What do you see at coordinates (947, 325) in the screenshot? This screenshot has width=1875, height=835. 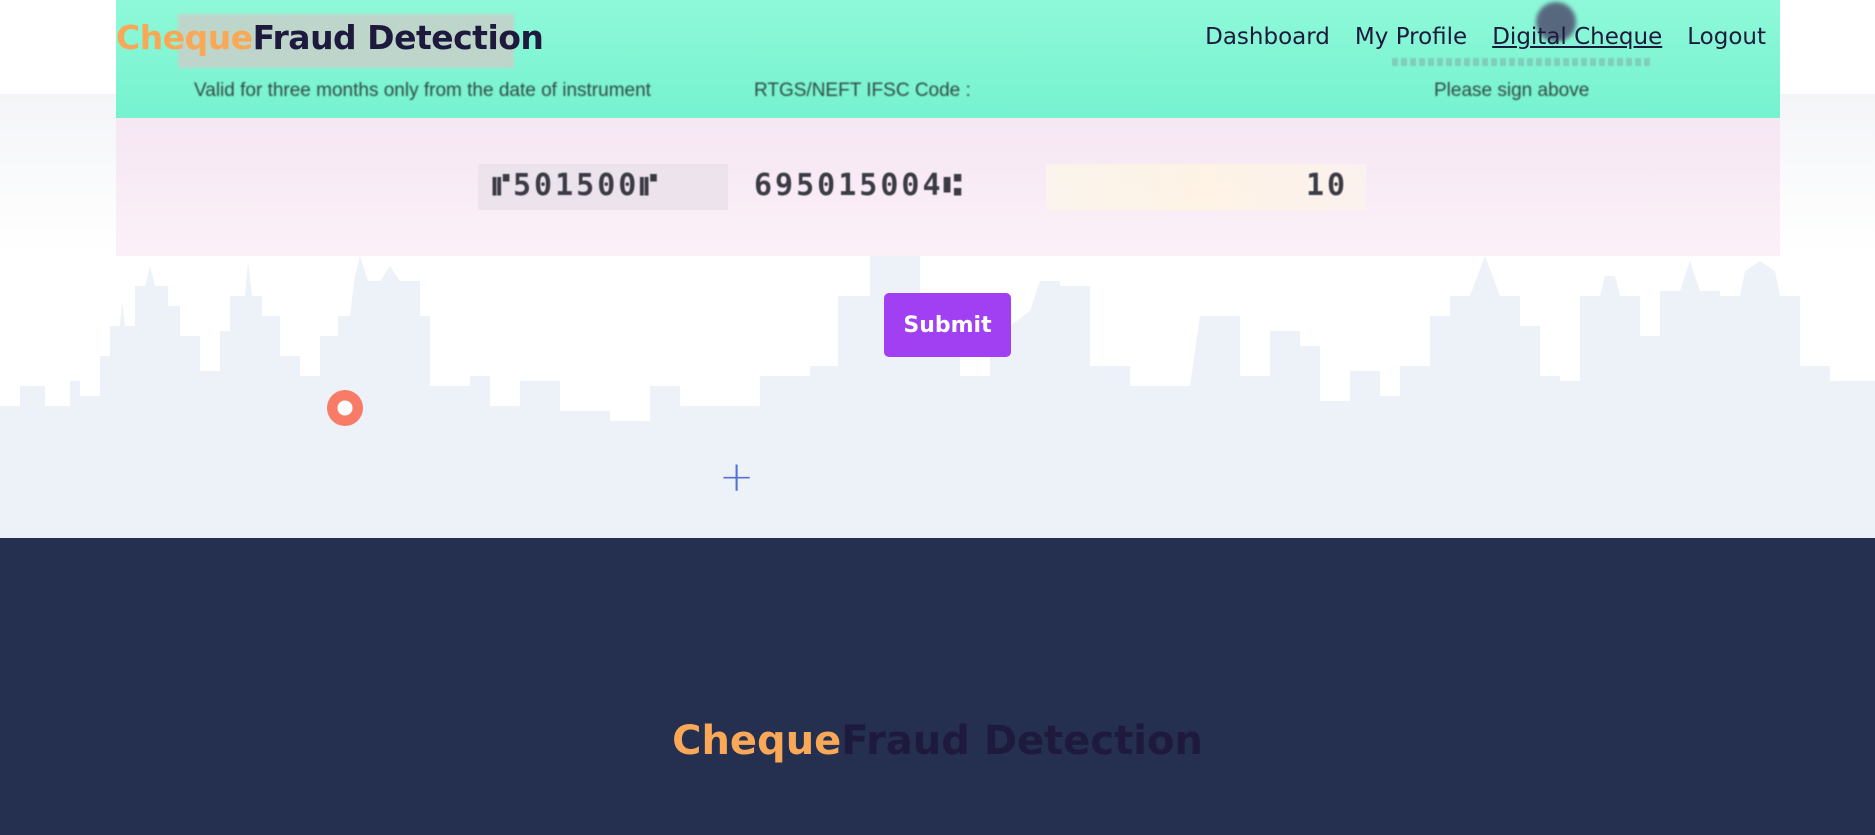 I see `submit-button: Submit` at bounding box center [947, 325].